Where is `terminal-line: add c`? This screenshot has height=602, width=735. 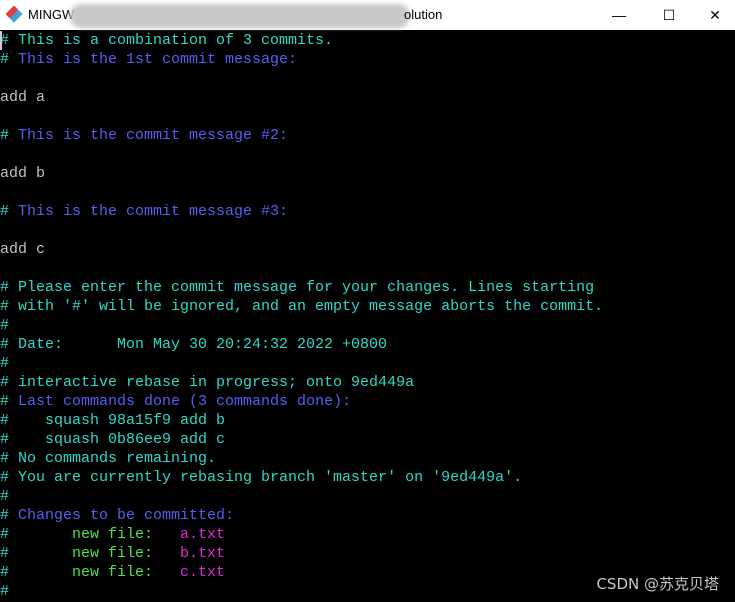 terminal-line: add c is located at coordinates (367, 249).